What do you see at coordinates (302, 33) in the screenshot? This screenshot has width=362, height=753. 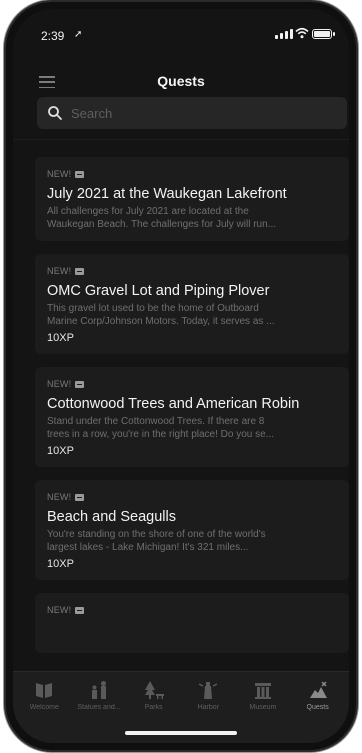 I see `wifi-icon` at bounding box center [302, 33].